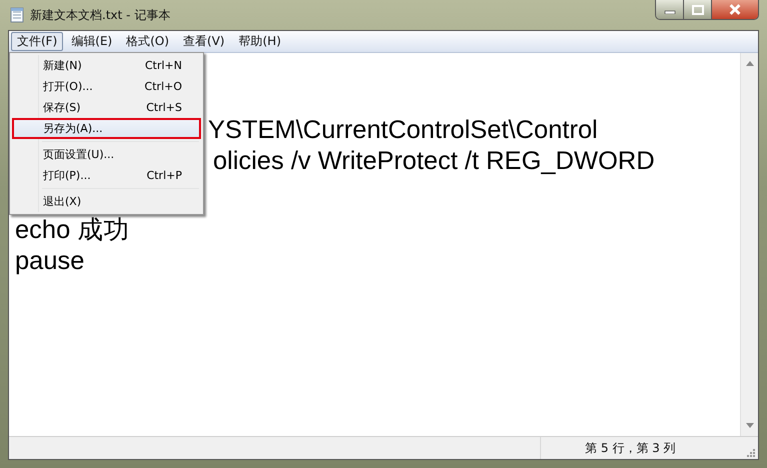 The image size is (767, 468). Describe the element at coordinates (204, 41) in the screenshot. I see `menu-item: 查看(V)` at that location.